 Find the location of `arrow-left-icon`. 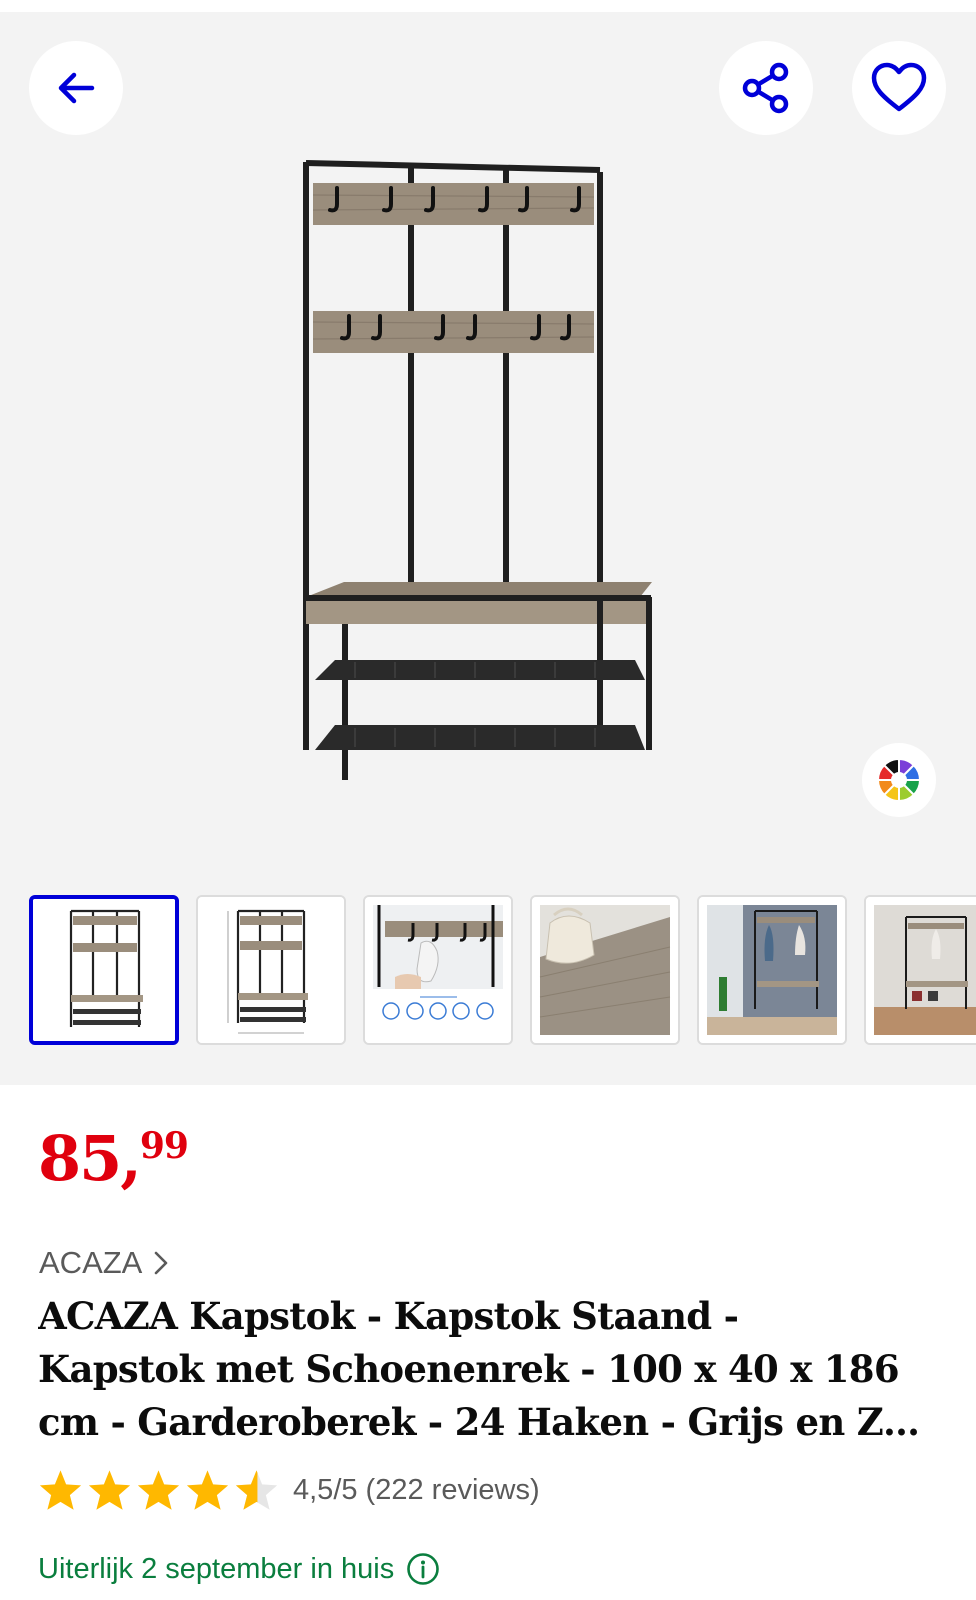

arrow-left-icon is located at coordinates (76, 88).